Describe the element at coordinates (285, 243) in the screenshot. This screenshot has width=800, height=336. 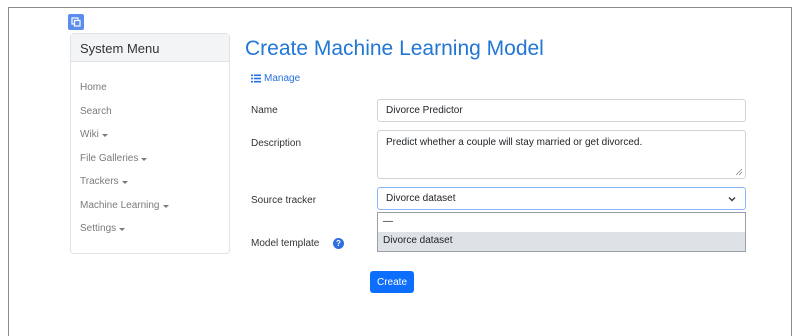
I see `model-template-label: Model template` at that location.